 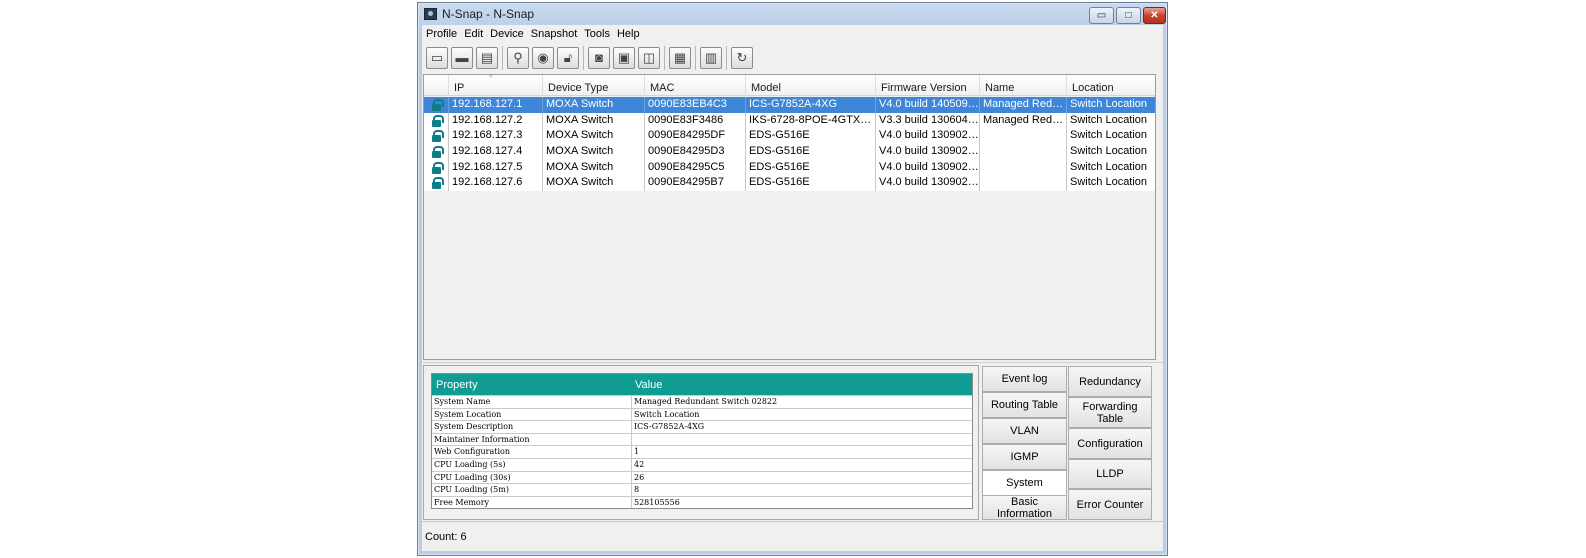 I want to click on report-button: ▦, so click(x=680, y=57).